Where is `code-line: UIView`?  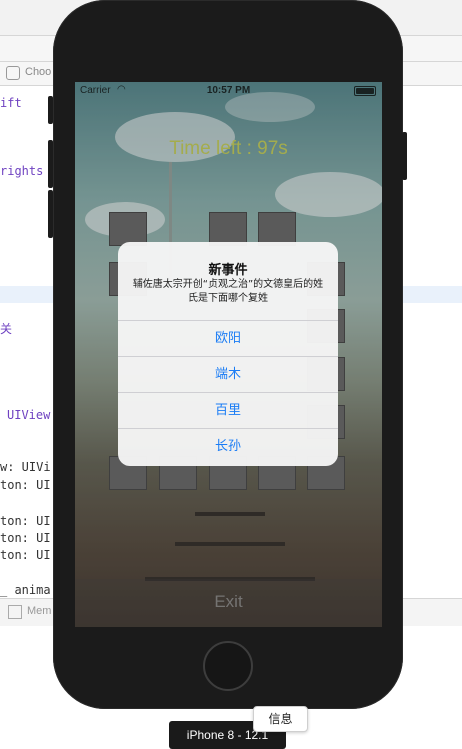
code-line: UIView is located at coordinates (29, 415).